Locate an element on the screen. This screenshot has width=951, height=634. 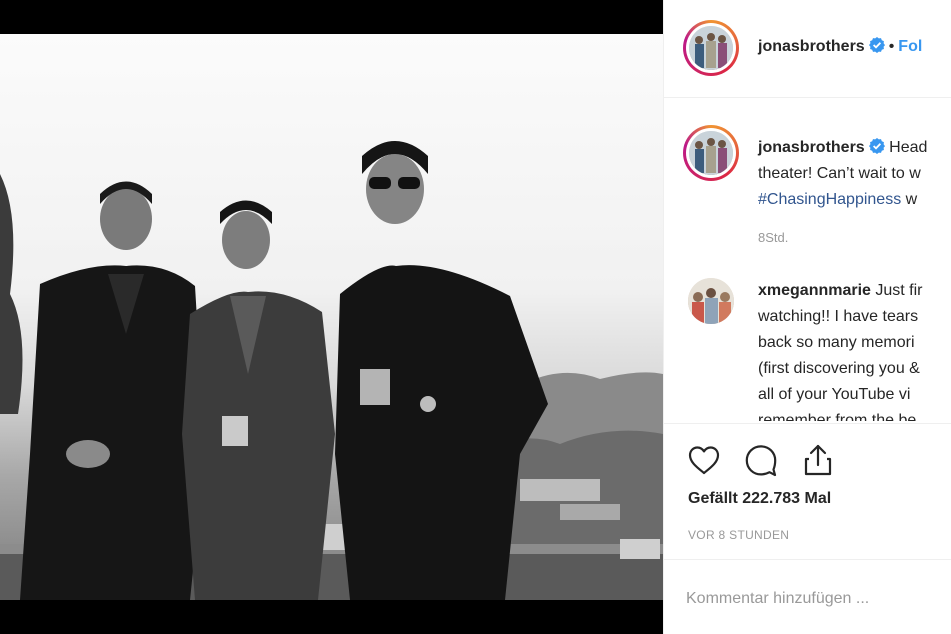
caption-line-1: Head is located at coordinates (908, 147).